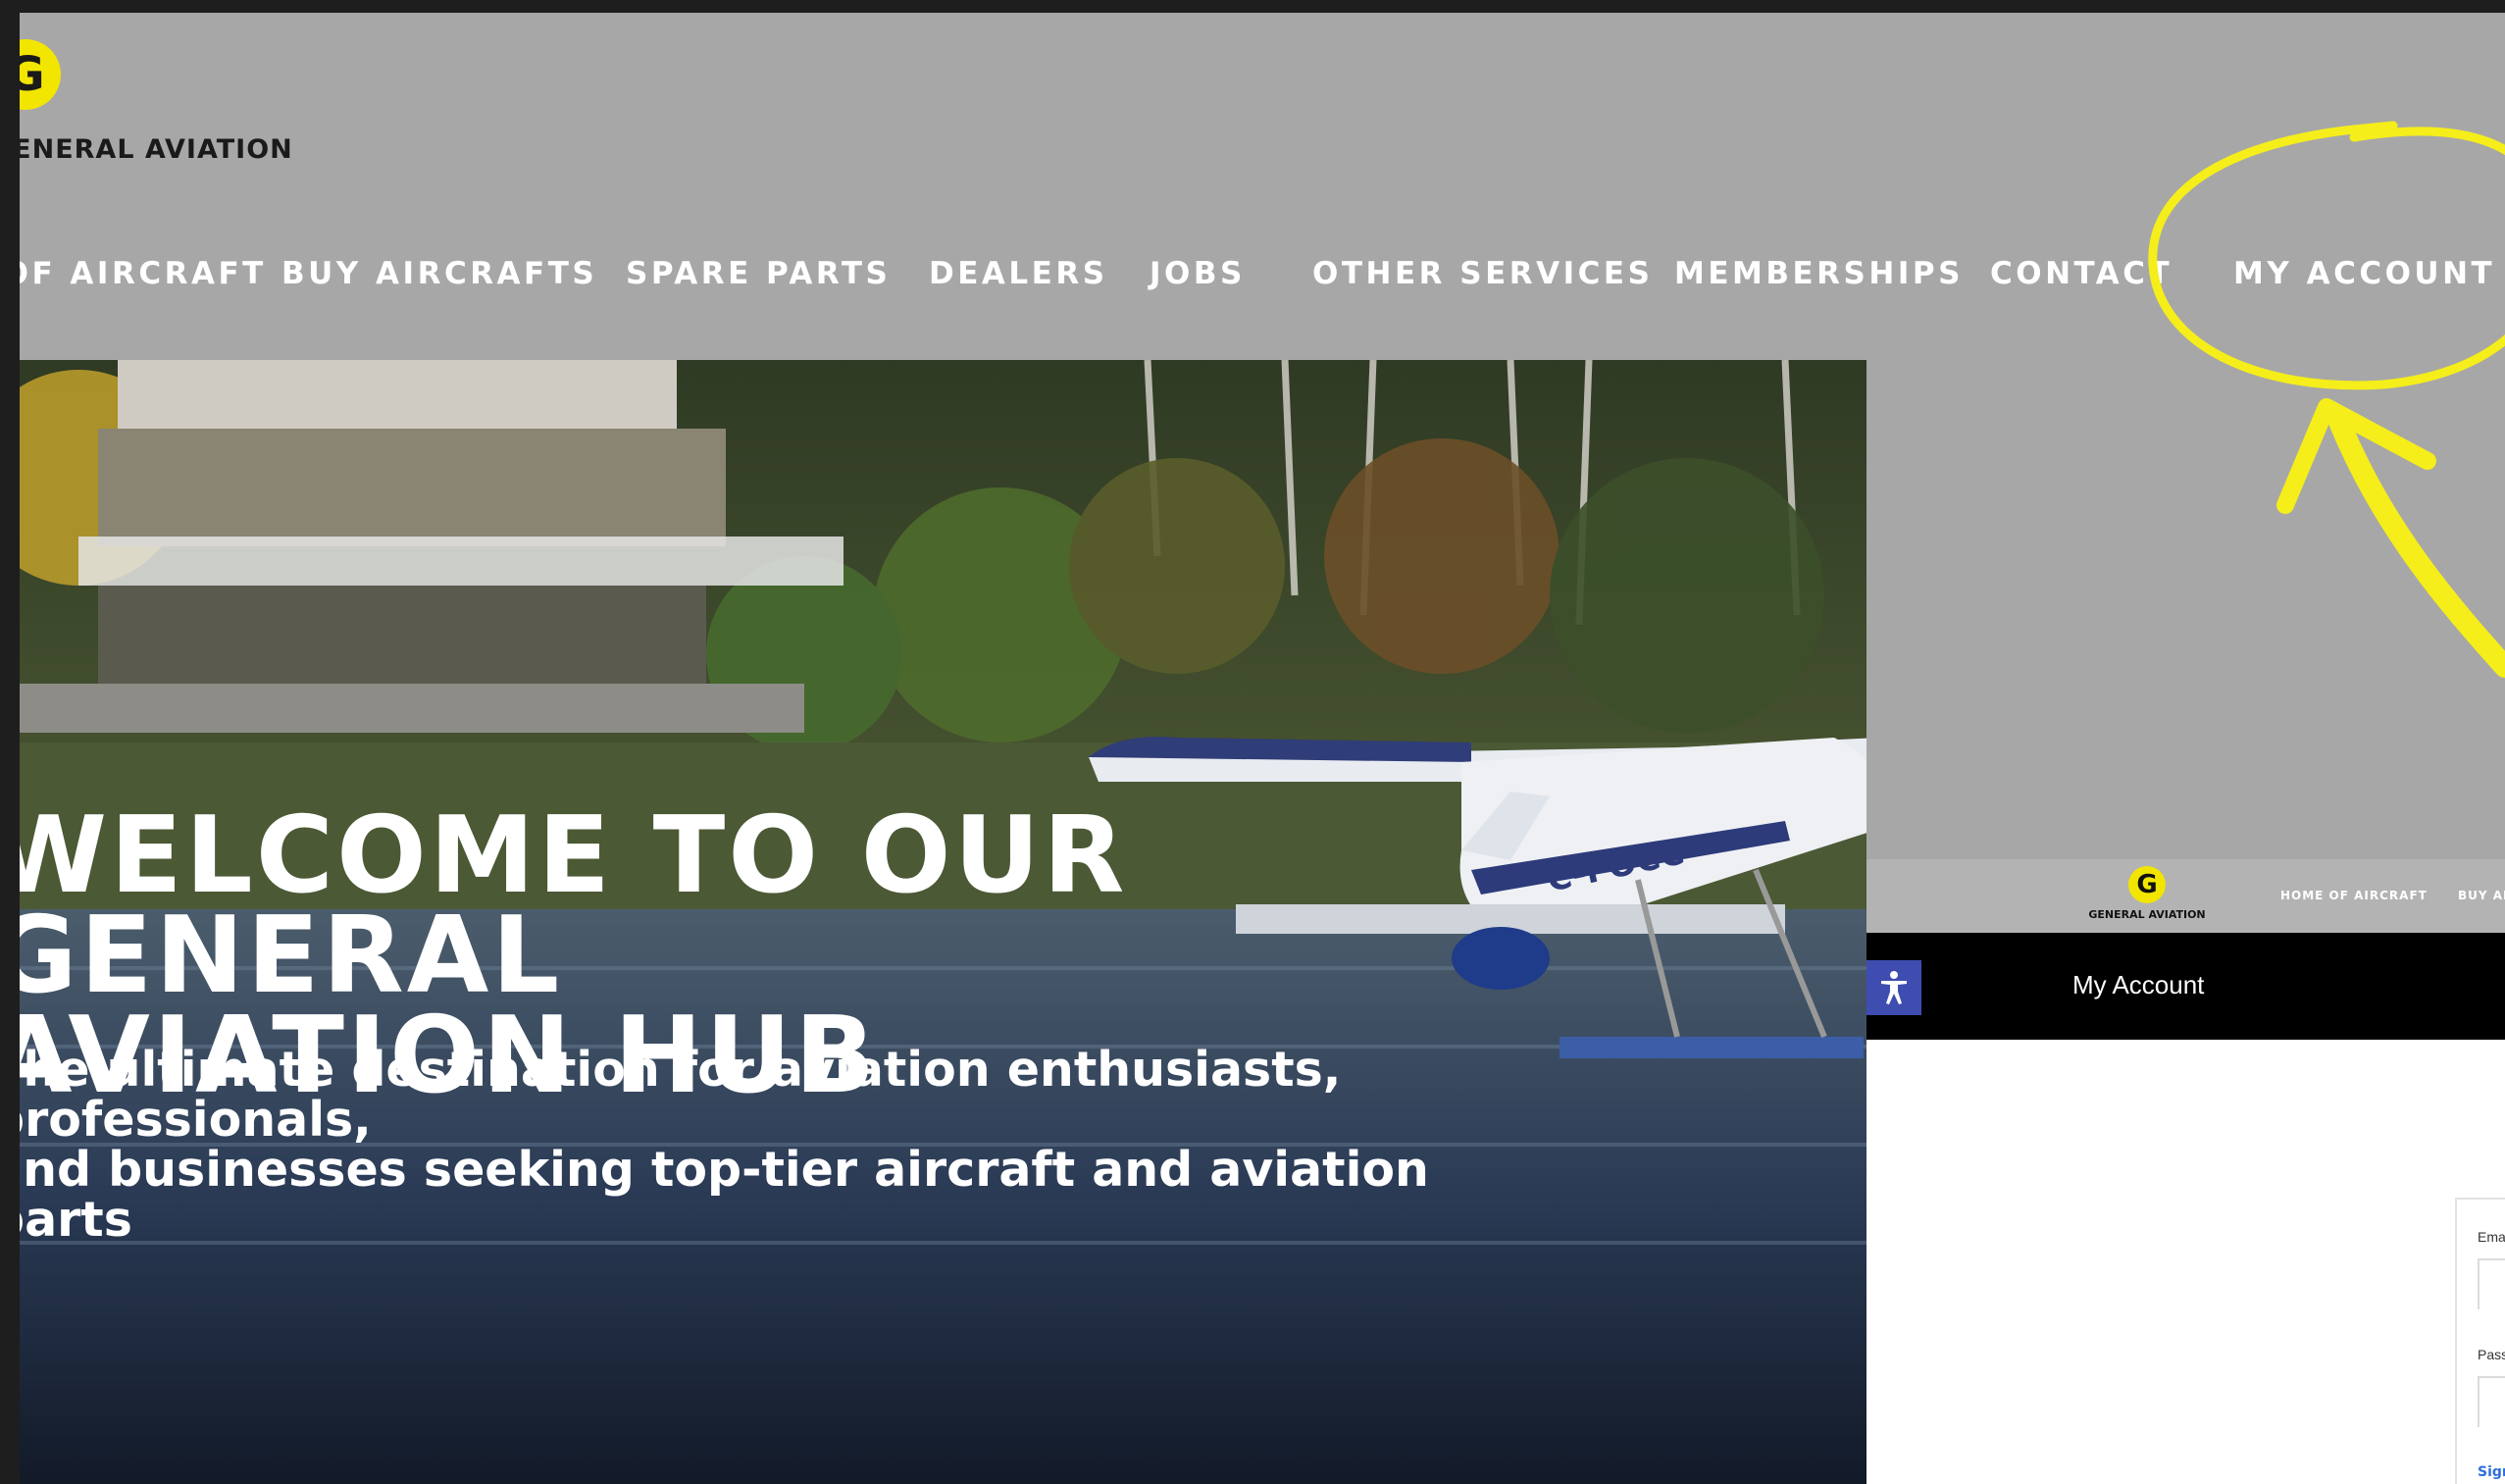 The width and height of the screenshot is (2505, 1484). Describe the element at coordinates (1482, 274) in the screenshot. I see `nav-other-services: OTHER SERVICES` at that location.